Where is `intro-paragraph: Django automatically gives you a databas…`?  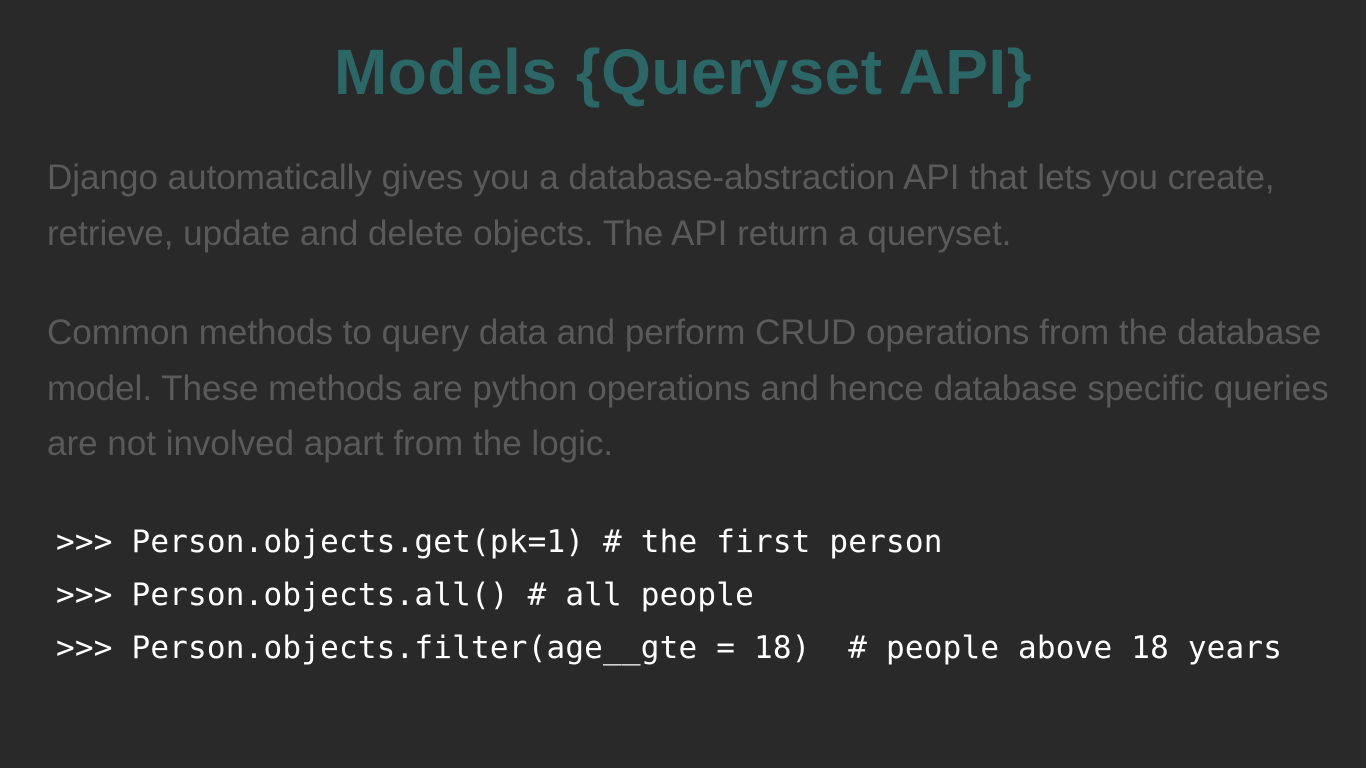 intro-paragraph: Django automatically gives you a databas… is located at coordinates (661, 205).